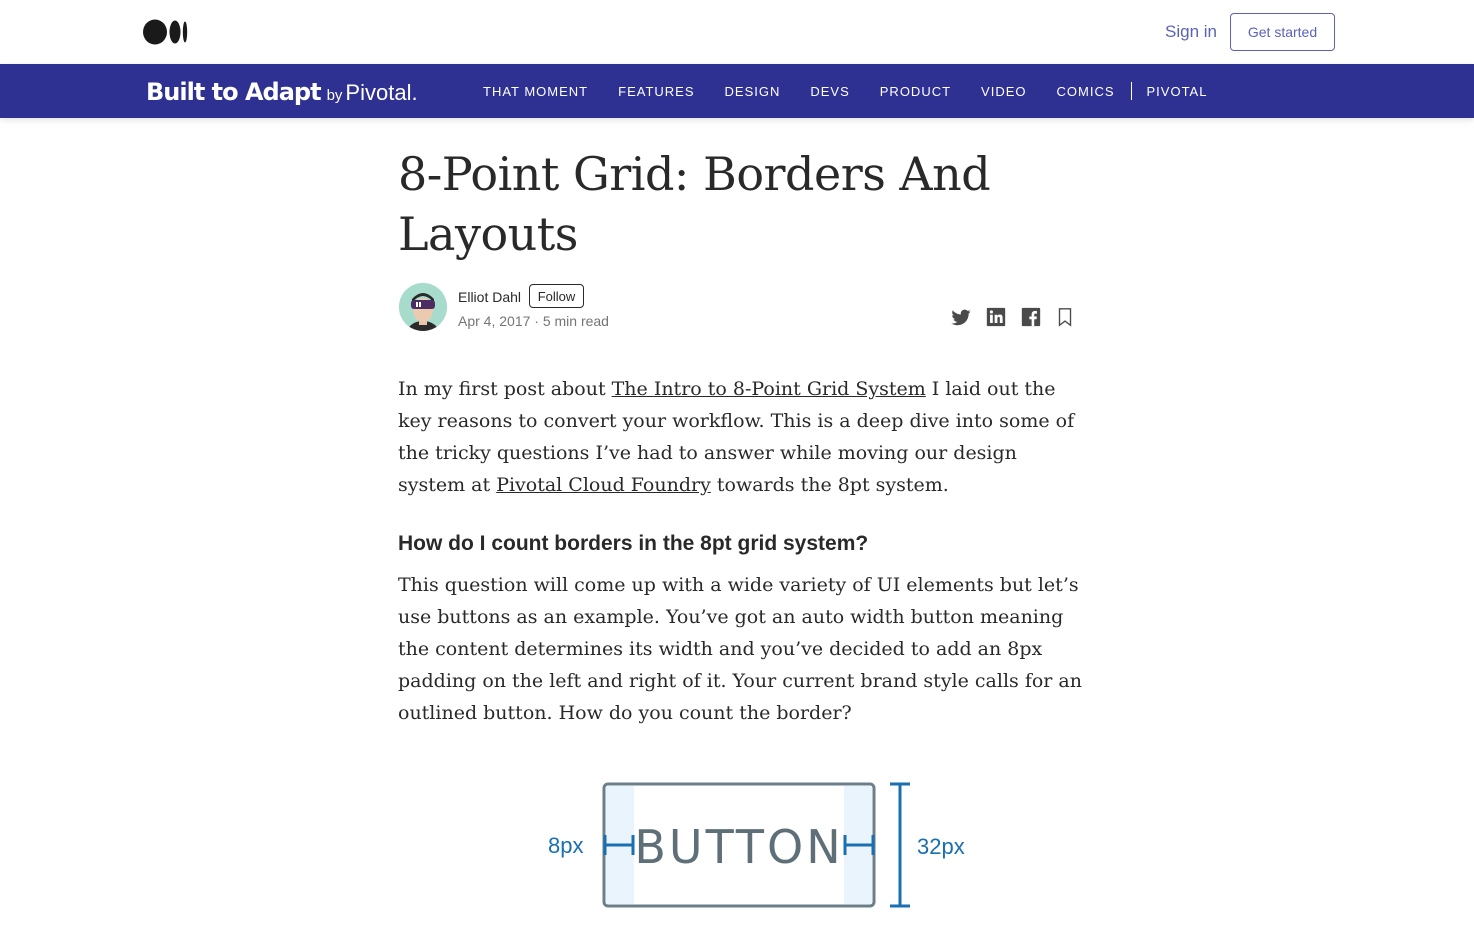 Image resolution: width=1474 pixels, height=950 pixels. What do you see at coordinates (941, 846) in the screenshot?
I see `height-label: 32px` at bounding box center [941, 846].